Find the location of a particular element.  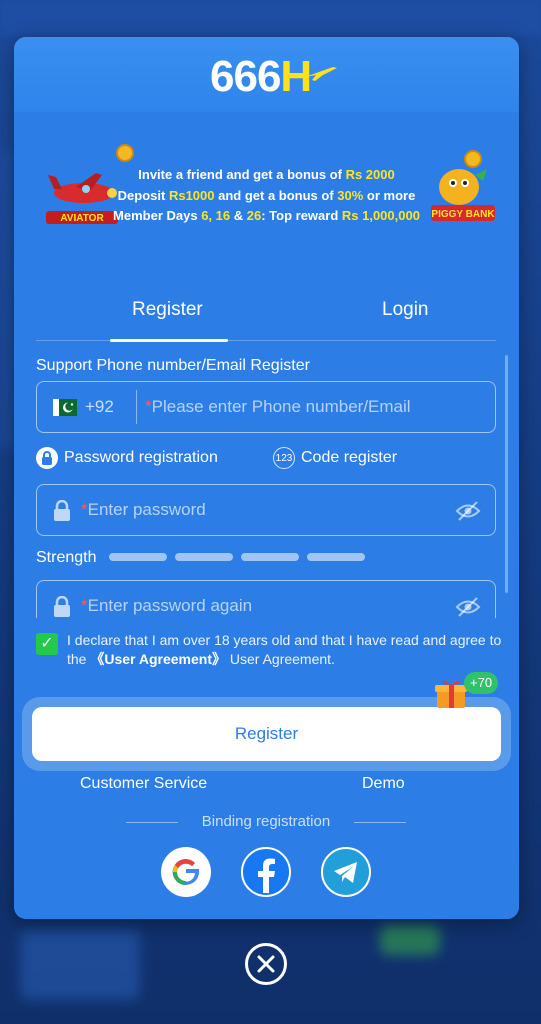

facebook-login-button is located at coordinates (266, 872).